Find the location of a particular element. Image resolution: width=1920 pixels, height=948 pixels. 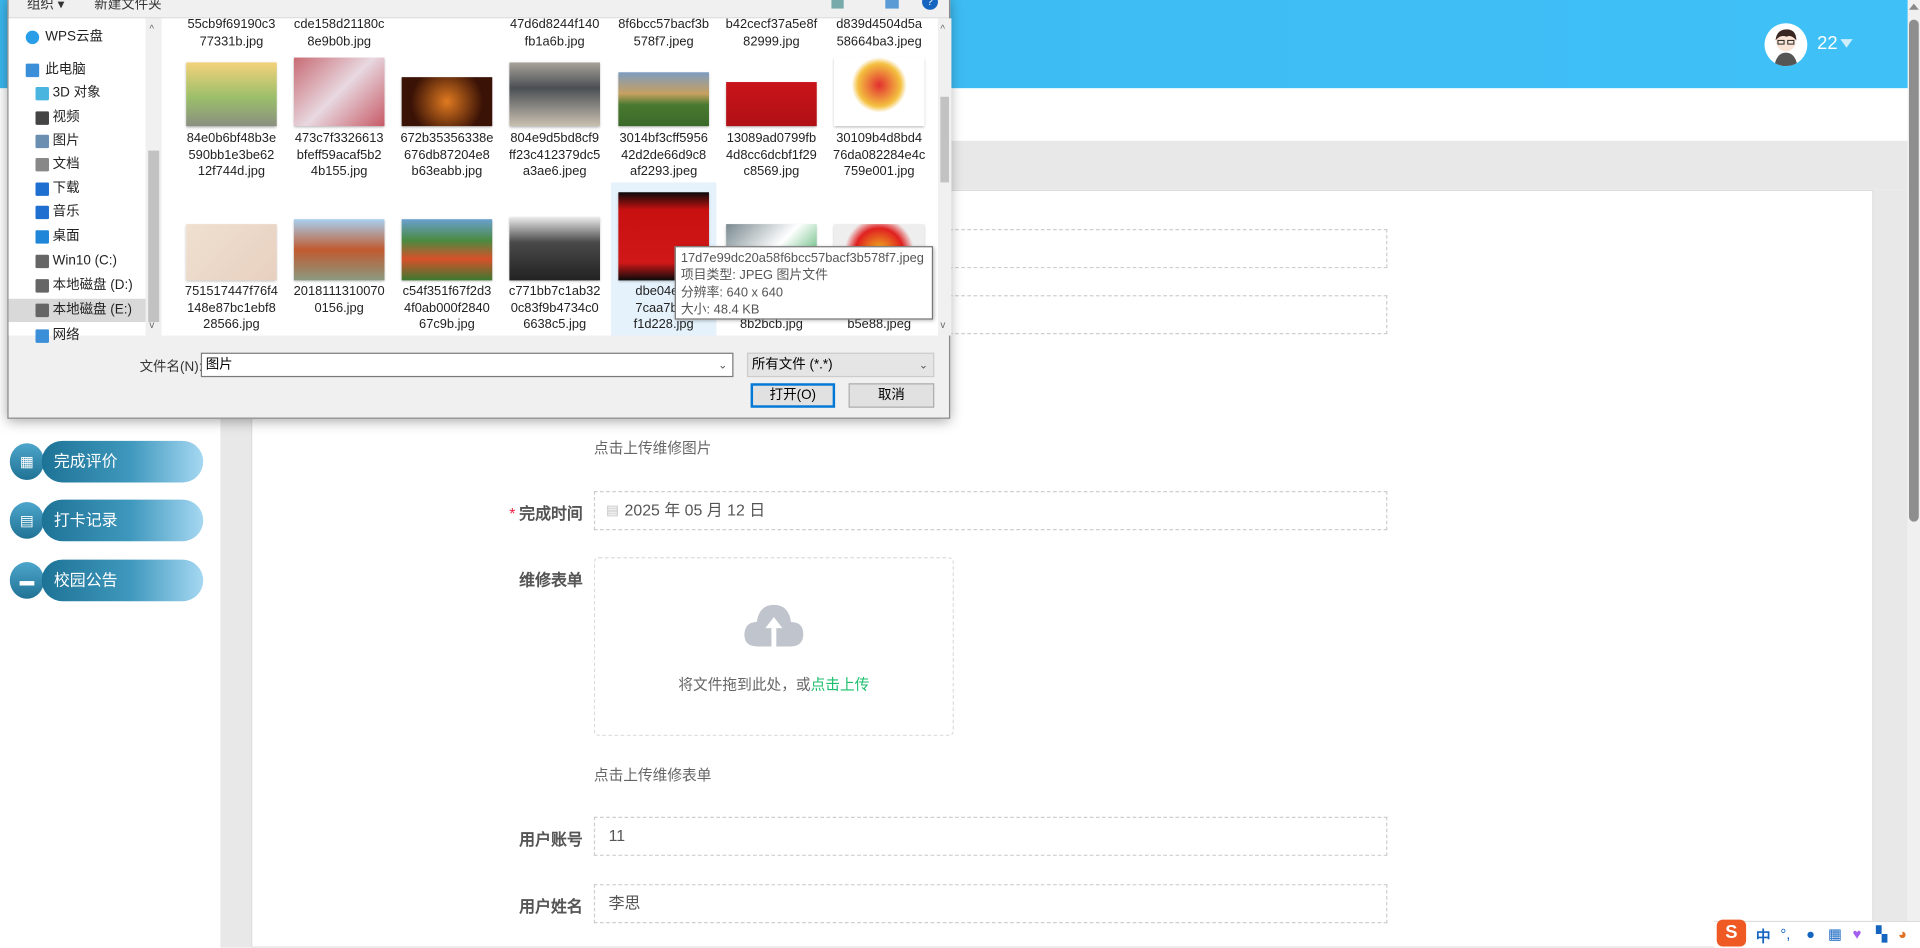

file-item: 672b35356338e 676db87204e8 b63eabb.jpg is located at coordinates (446, 105).